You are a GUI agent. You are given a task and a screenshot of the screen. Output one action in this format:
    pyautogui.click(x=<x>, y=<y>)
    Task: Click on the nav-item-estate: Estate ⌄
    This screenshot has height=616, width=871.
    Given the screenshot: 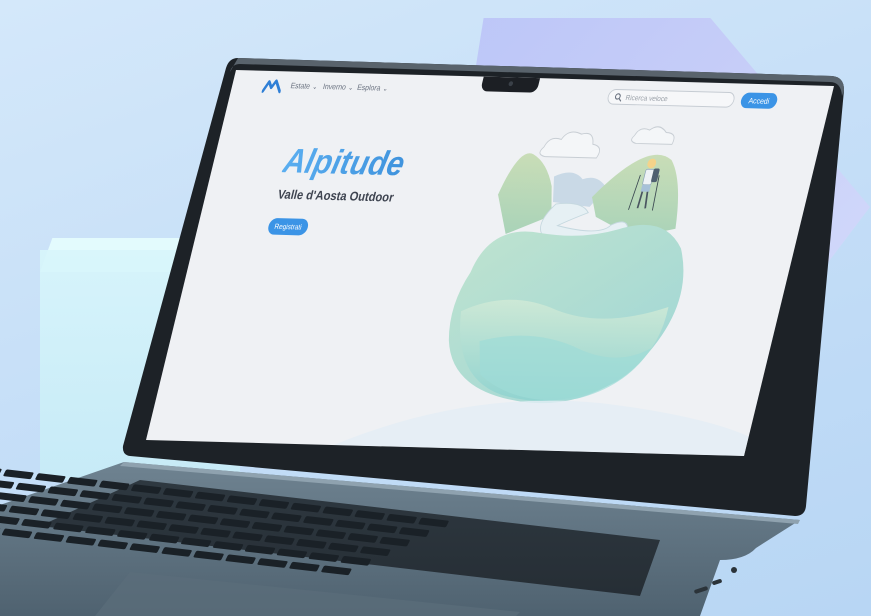 What is the action you would take?
    pyautogui.click(x=304, y=85)
    